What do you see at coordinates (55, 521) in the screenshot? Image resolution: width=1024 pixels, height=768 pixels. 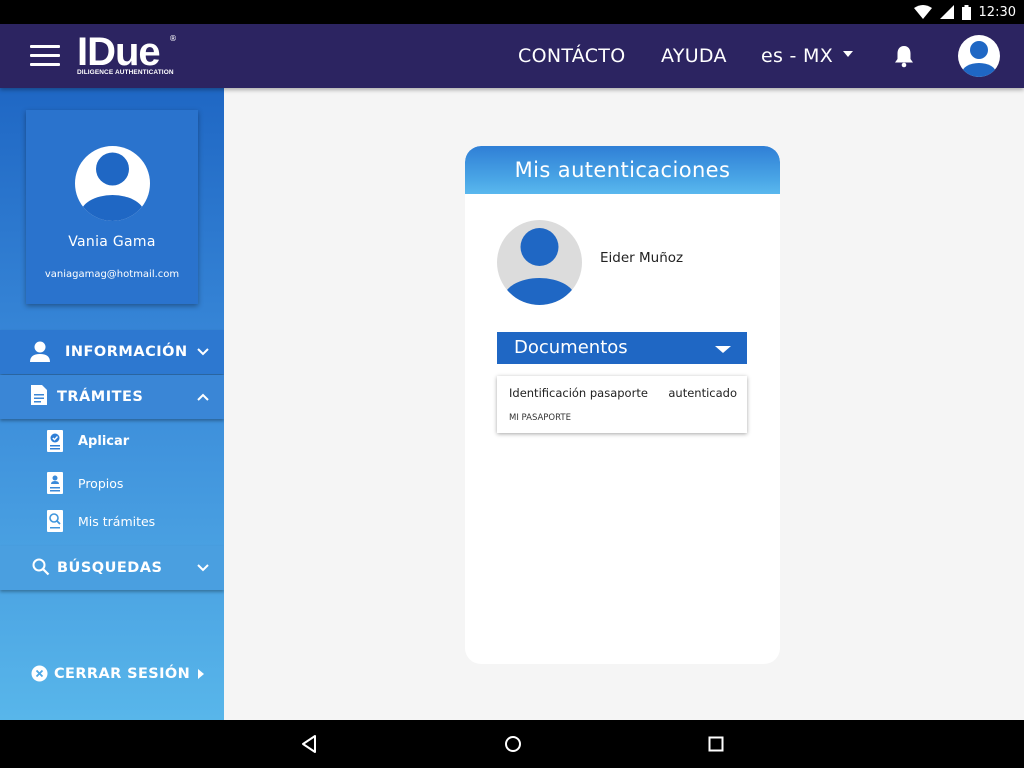 I see `search-document-icon` at bounding box center [55, 521].